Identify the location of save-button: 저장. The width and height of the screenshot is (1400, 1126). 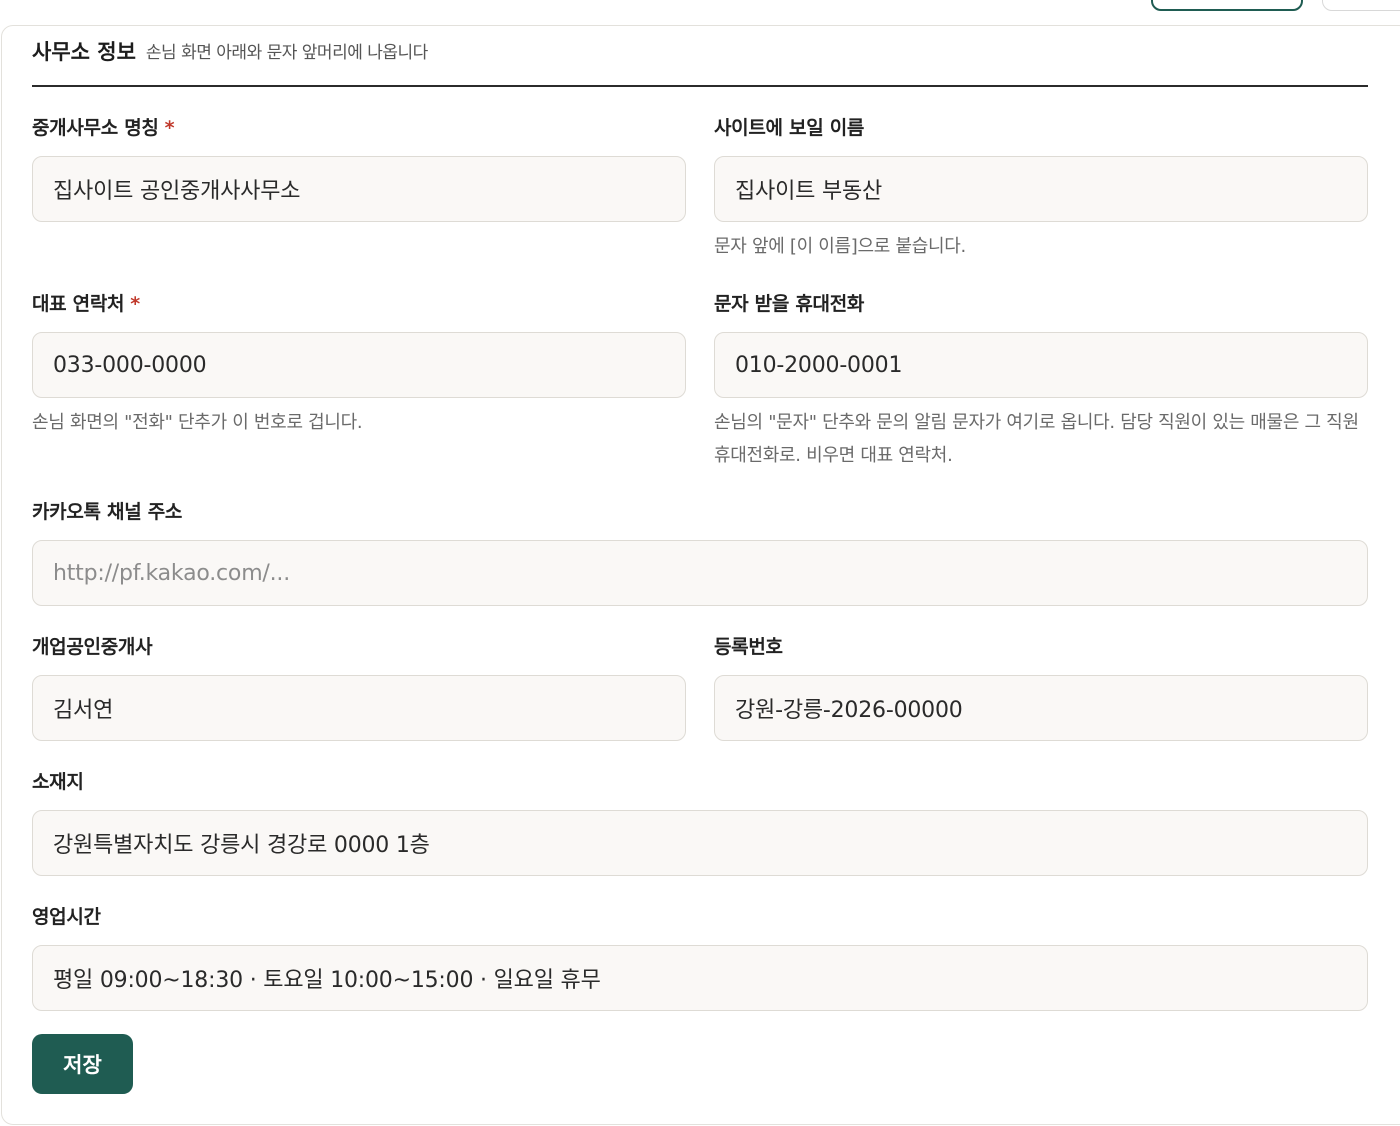
(82, 1064).